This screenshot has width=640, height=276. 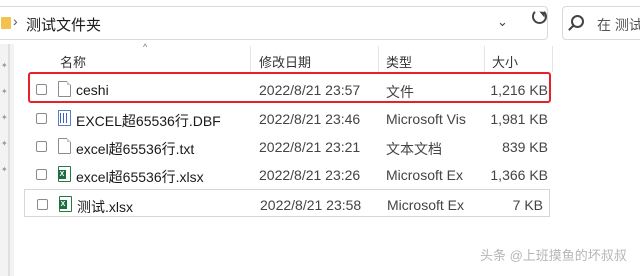 What do you see at coordinates (15, 21) in the screenshot?
I see `chevron-right-icon: ›` at bounding box center [15, 21].